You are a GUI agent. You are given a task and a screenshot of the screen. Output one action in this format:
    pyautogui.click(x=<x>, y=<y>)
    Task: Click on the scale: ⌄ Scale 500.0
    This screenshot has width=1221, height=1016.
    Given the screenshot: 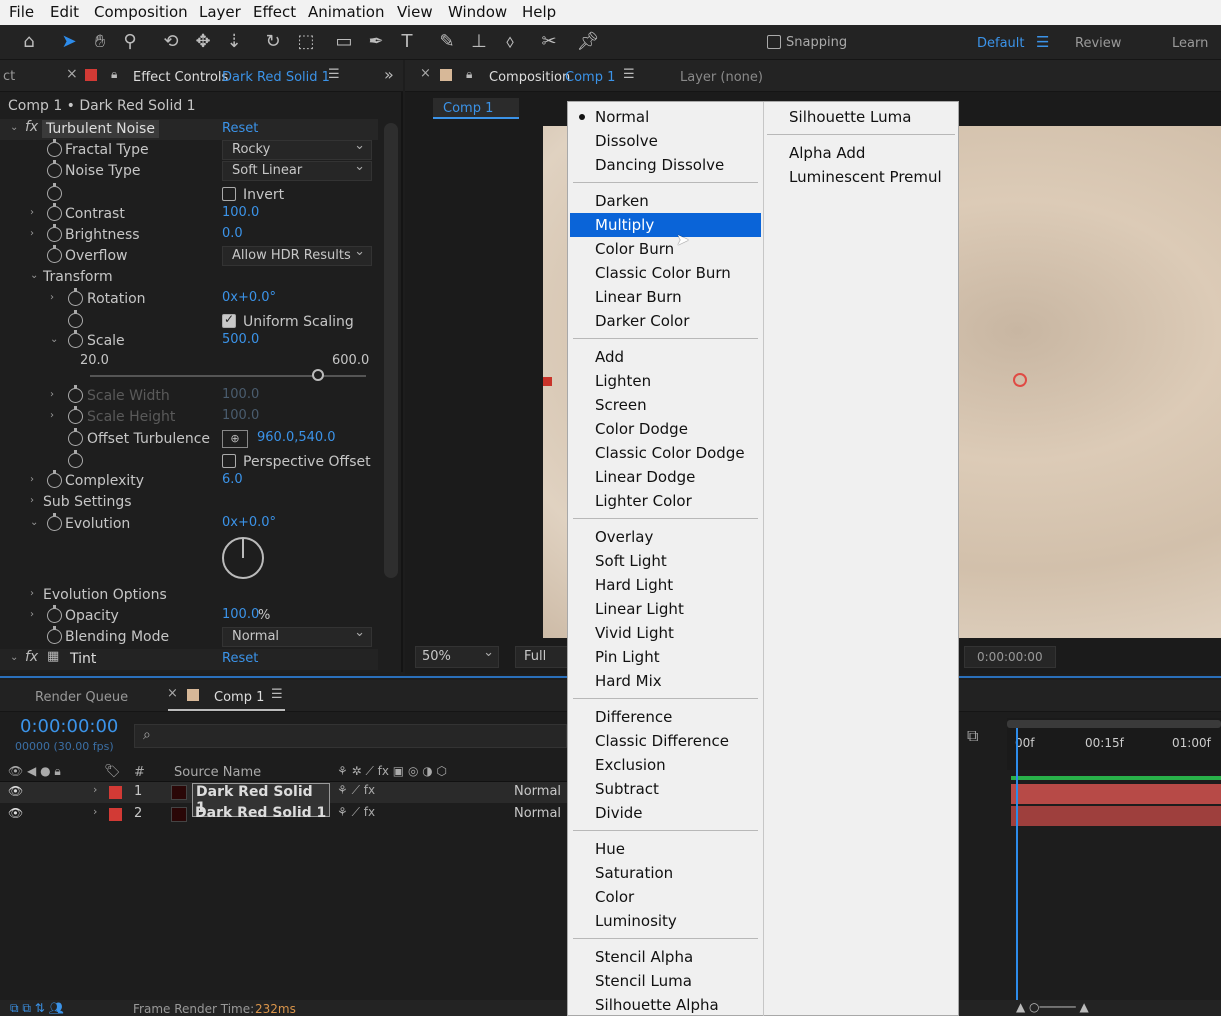 What is the action you would take?
    pyautogui.click(x=189, y=341)
    